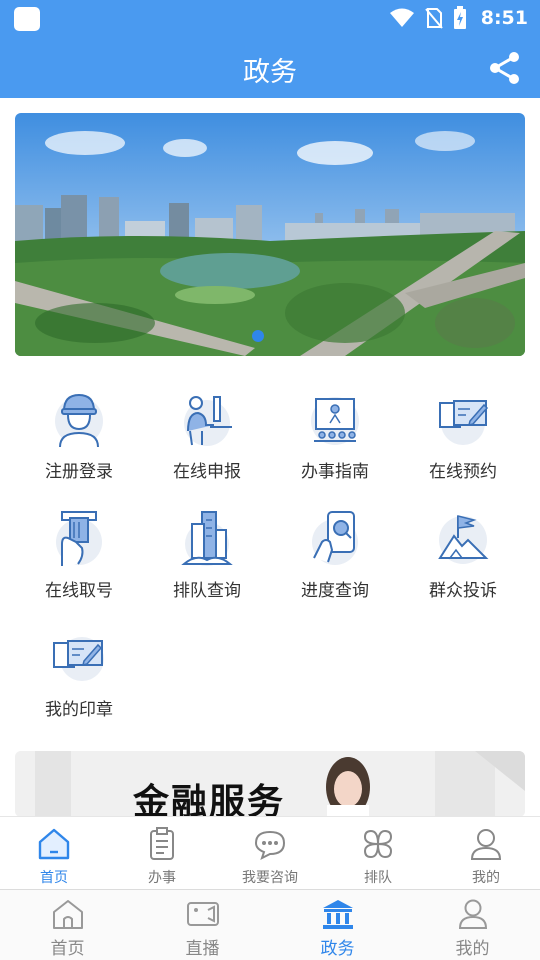 Image resolution: width=540 pixels, height=960 pixels. I want to click on service-my-seal: 我的印章, so click(79, 678).